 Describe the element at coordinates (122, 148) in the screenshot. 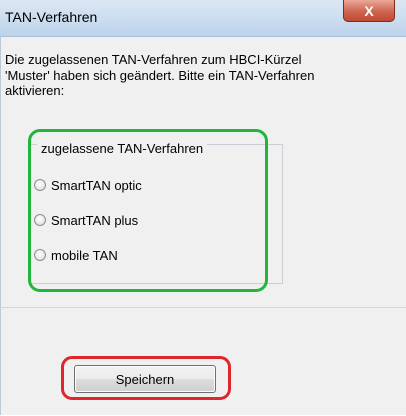

I see `group-legend: zugelassene TAN-Verfahren` at that location.